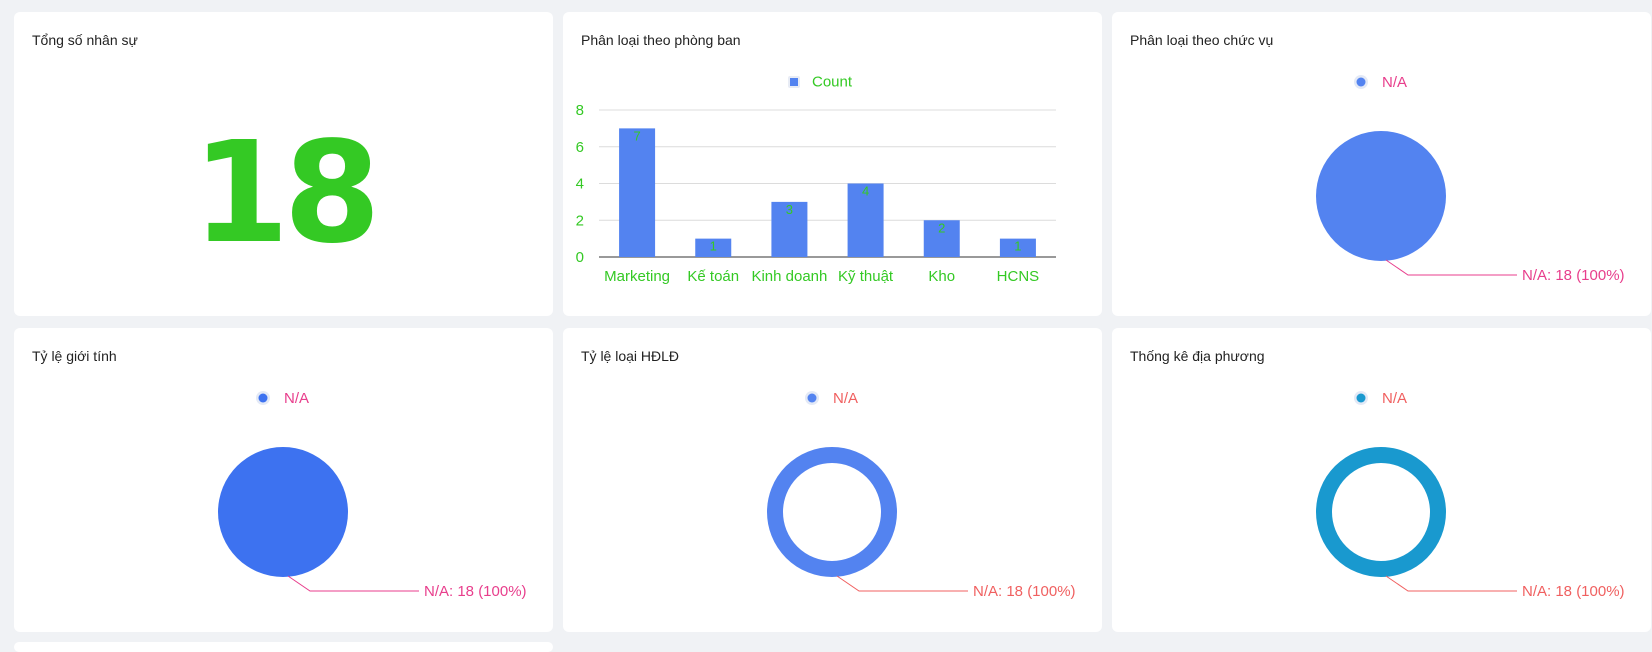 The image size is (1652, 652). Describe the element at coordinates (865, 191) in the screenshot. I see `bar-data-label: 4` at that location.